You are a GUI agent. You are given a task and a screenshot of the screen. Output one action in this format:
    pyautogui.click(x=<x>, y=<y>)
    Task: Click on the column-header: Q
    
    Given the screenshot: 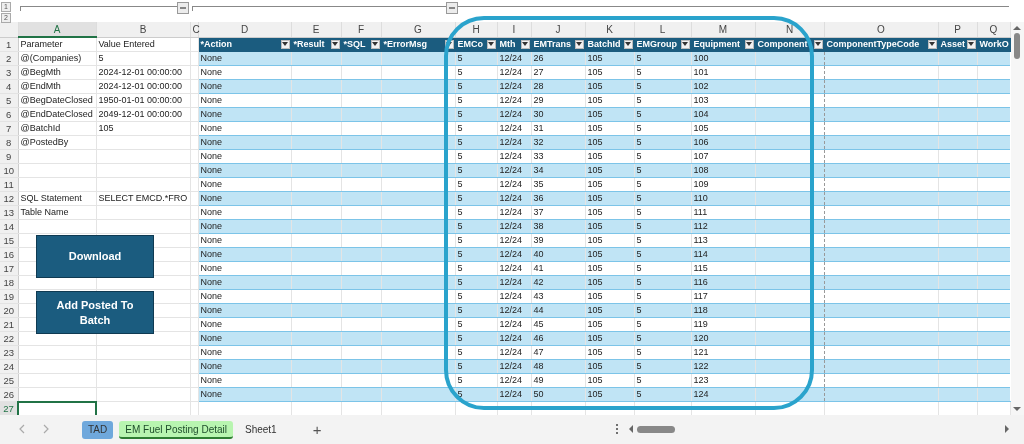 What is the action you would take?
    pyautogui.click(x=993, y=29)
    